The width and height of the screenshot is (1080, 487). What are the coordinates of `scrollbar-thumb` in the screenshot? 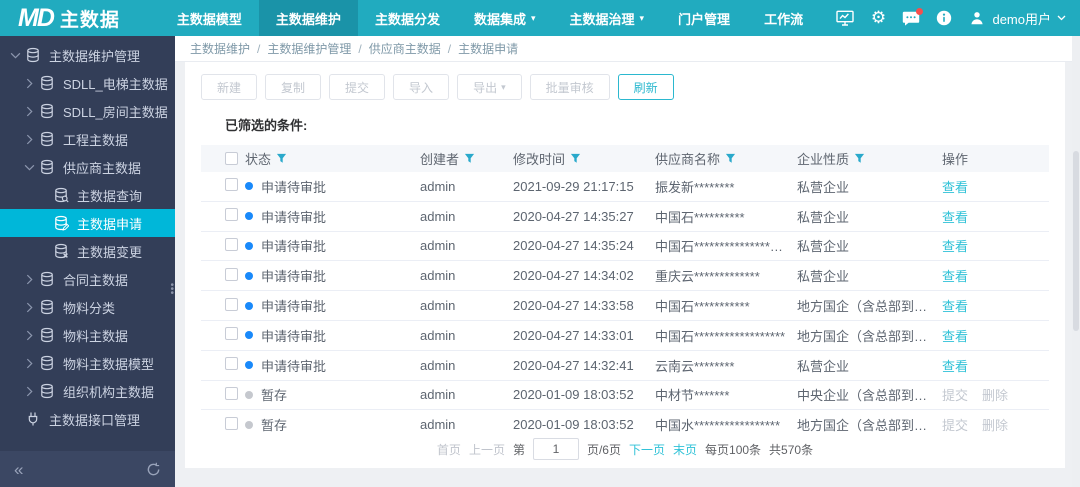 It's located at (1076, 241).